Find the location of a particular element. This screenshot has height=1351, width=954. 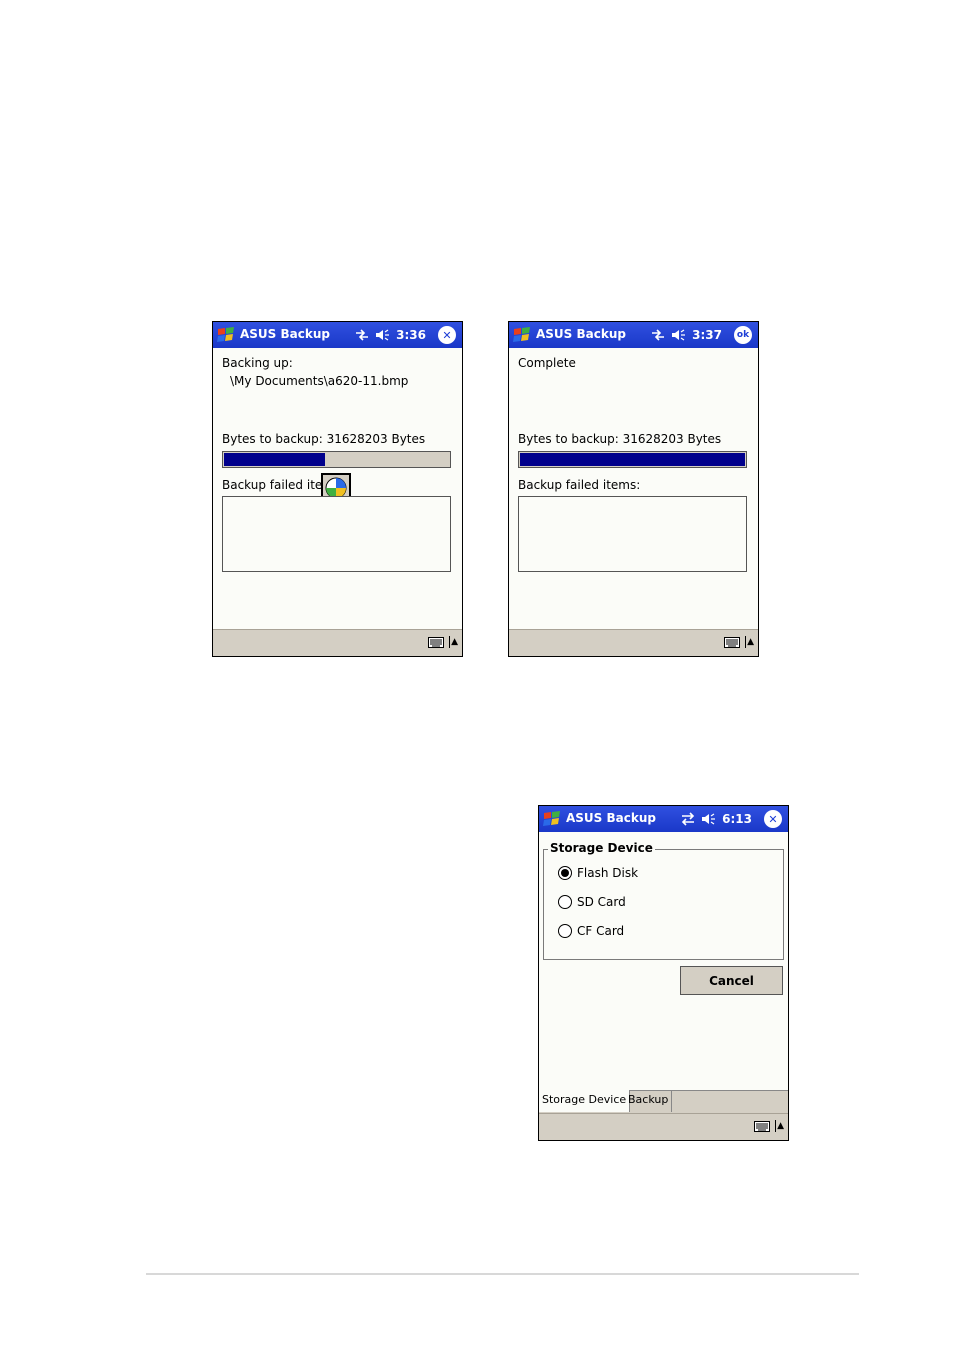

clock: 3:37 is located at coordinates (707, 335).